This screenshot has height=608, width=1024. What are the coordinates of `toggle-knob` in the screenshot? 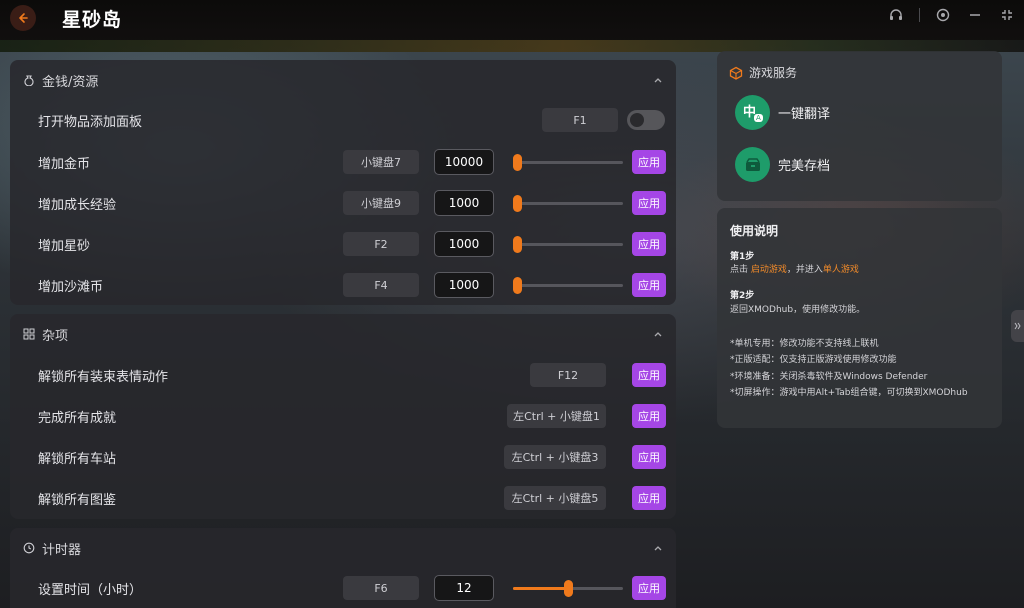 It's located at (637, 120).